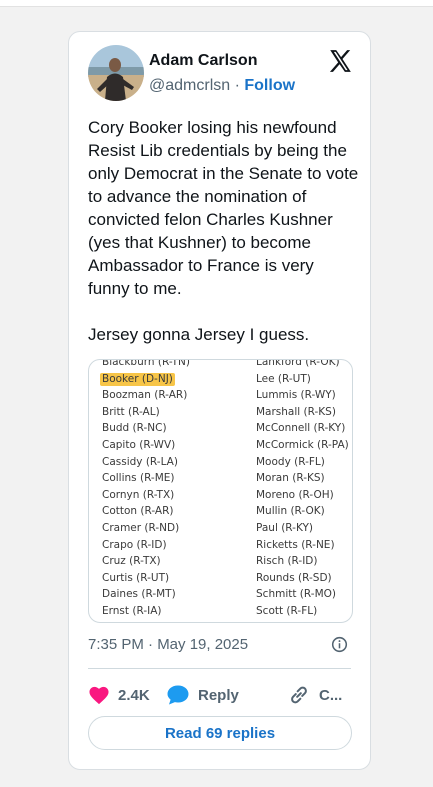 This screenshot has width=433, height=787. Describe the element at coordinates (168, 644) in the screenshot. I see `tweet-timestamp: 7:35 PM · May 19, 2025` at that location.